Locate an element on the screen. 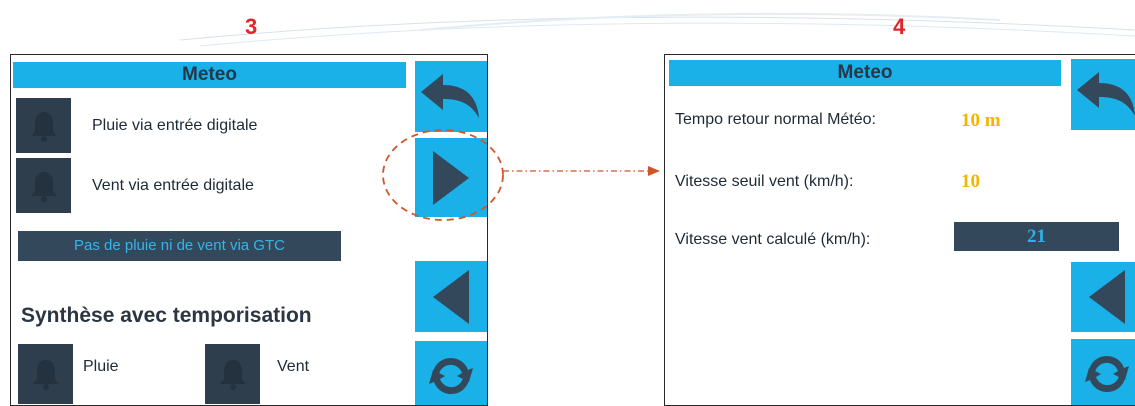 Image resolution: width=1135 pixels, height=406 pixels. rain-digital-alarm-indicator is located at coordinates (43, 125).